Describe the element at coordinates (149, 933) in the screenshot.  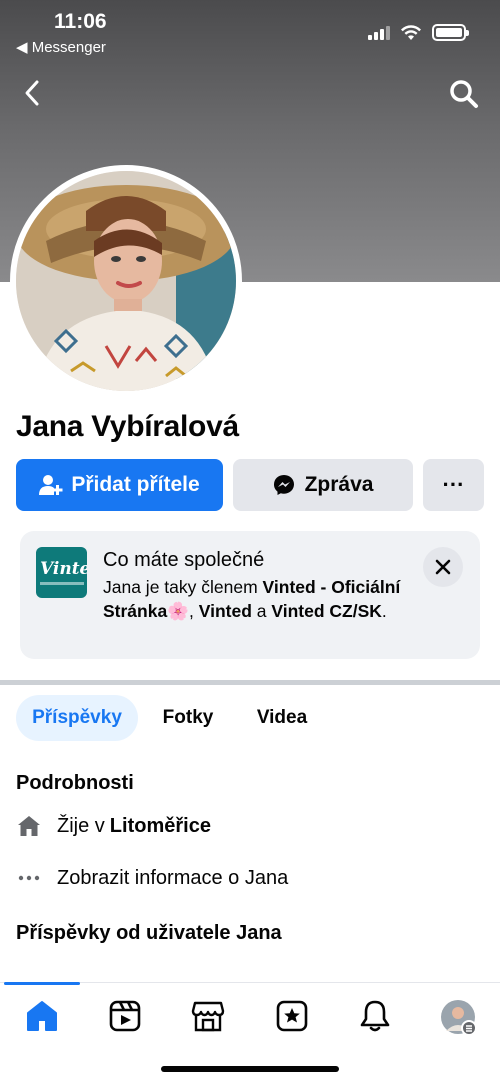
I see `posts-section-title: Příspěvky od uživatele Jana` at that location.